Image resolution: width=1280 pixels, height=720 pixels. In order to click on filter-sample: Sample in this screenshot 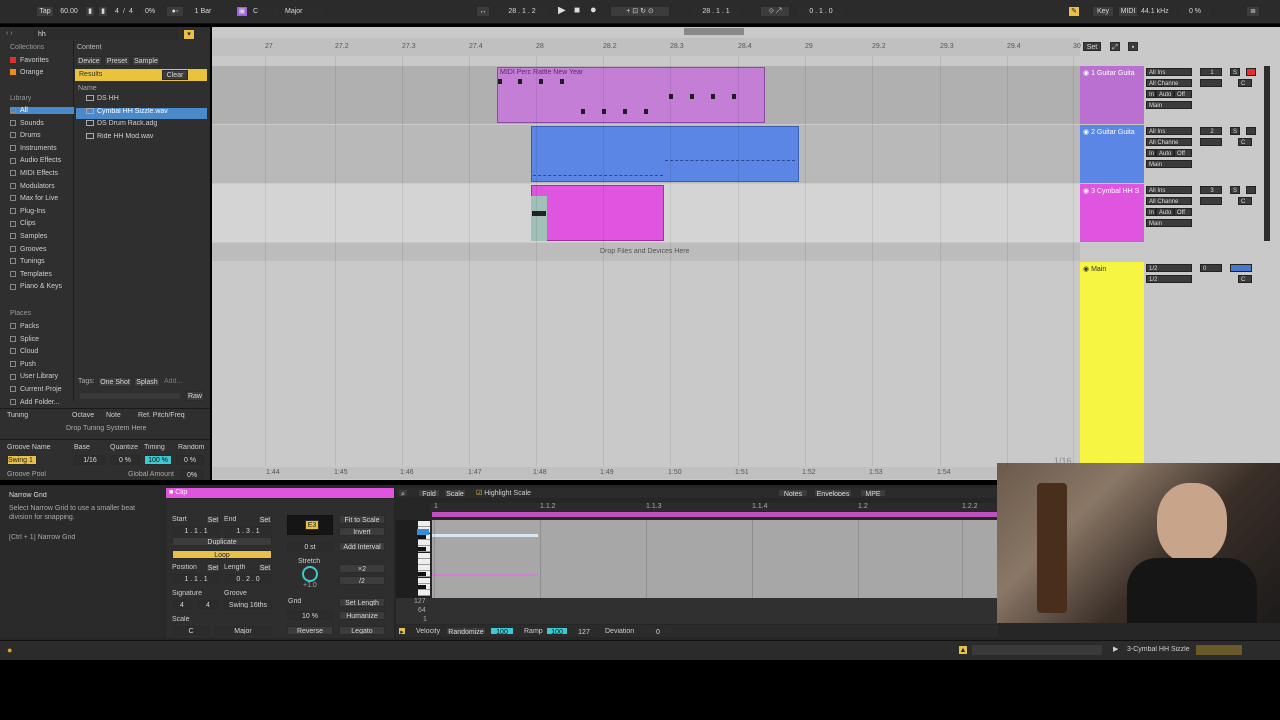, I will do `click(146, 61)`.